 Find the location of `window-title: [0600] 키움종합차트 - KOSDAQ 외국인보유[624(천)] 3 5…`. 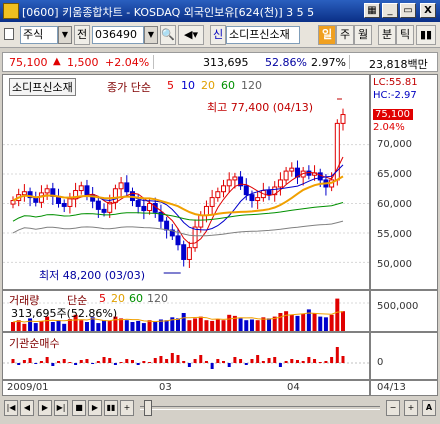

window-title: [0600] 키움종합차트 - KOSDAQ 외국인보유[624(천)] 3 5… is located at coordinates (168, 12).